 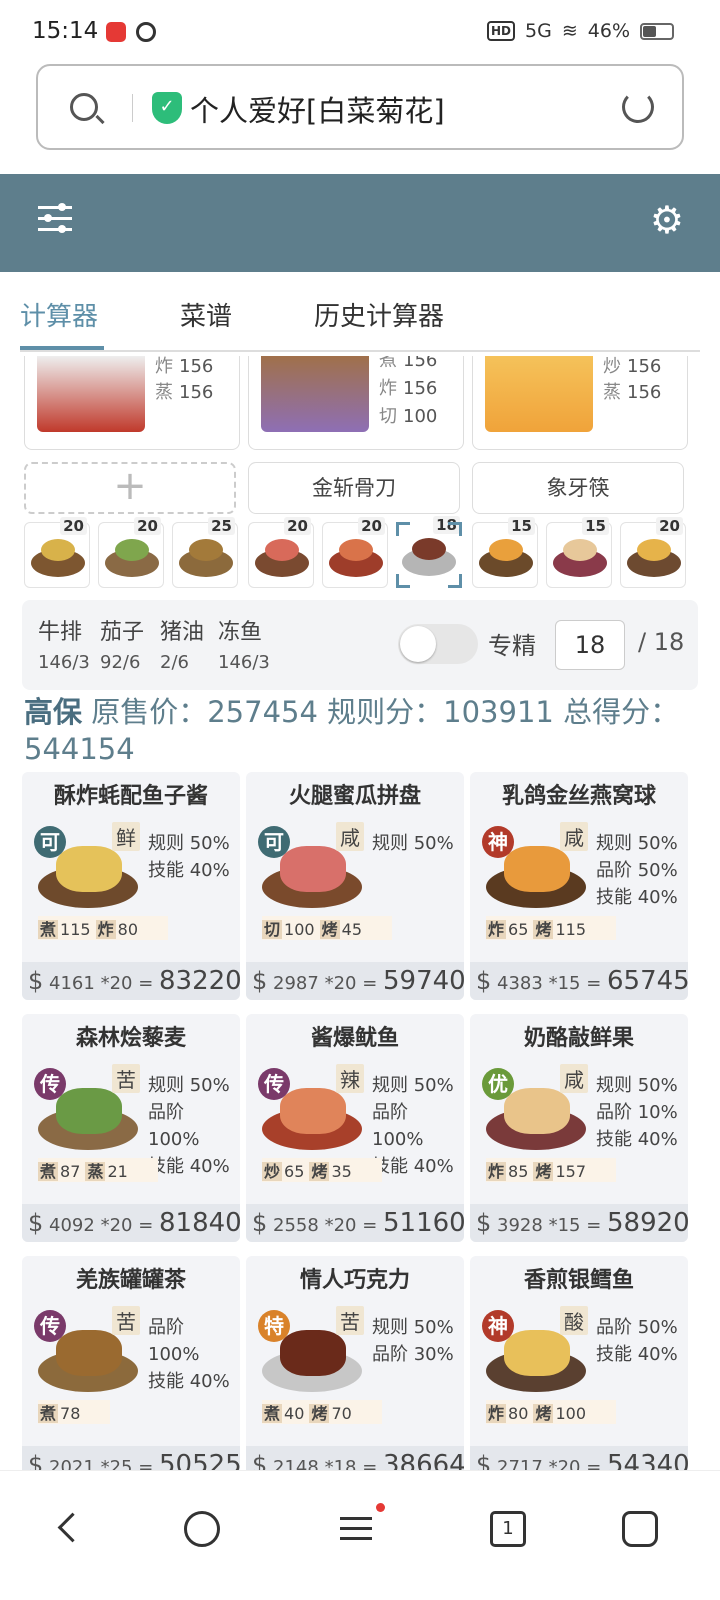 I want to click on browser-bottom-nav: 1, so click(x=360, y=1535).